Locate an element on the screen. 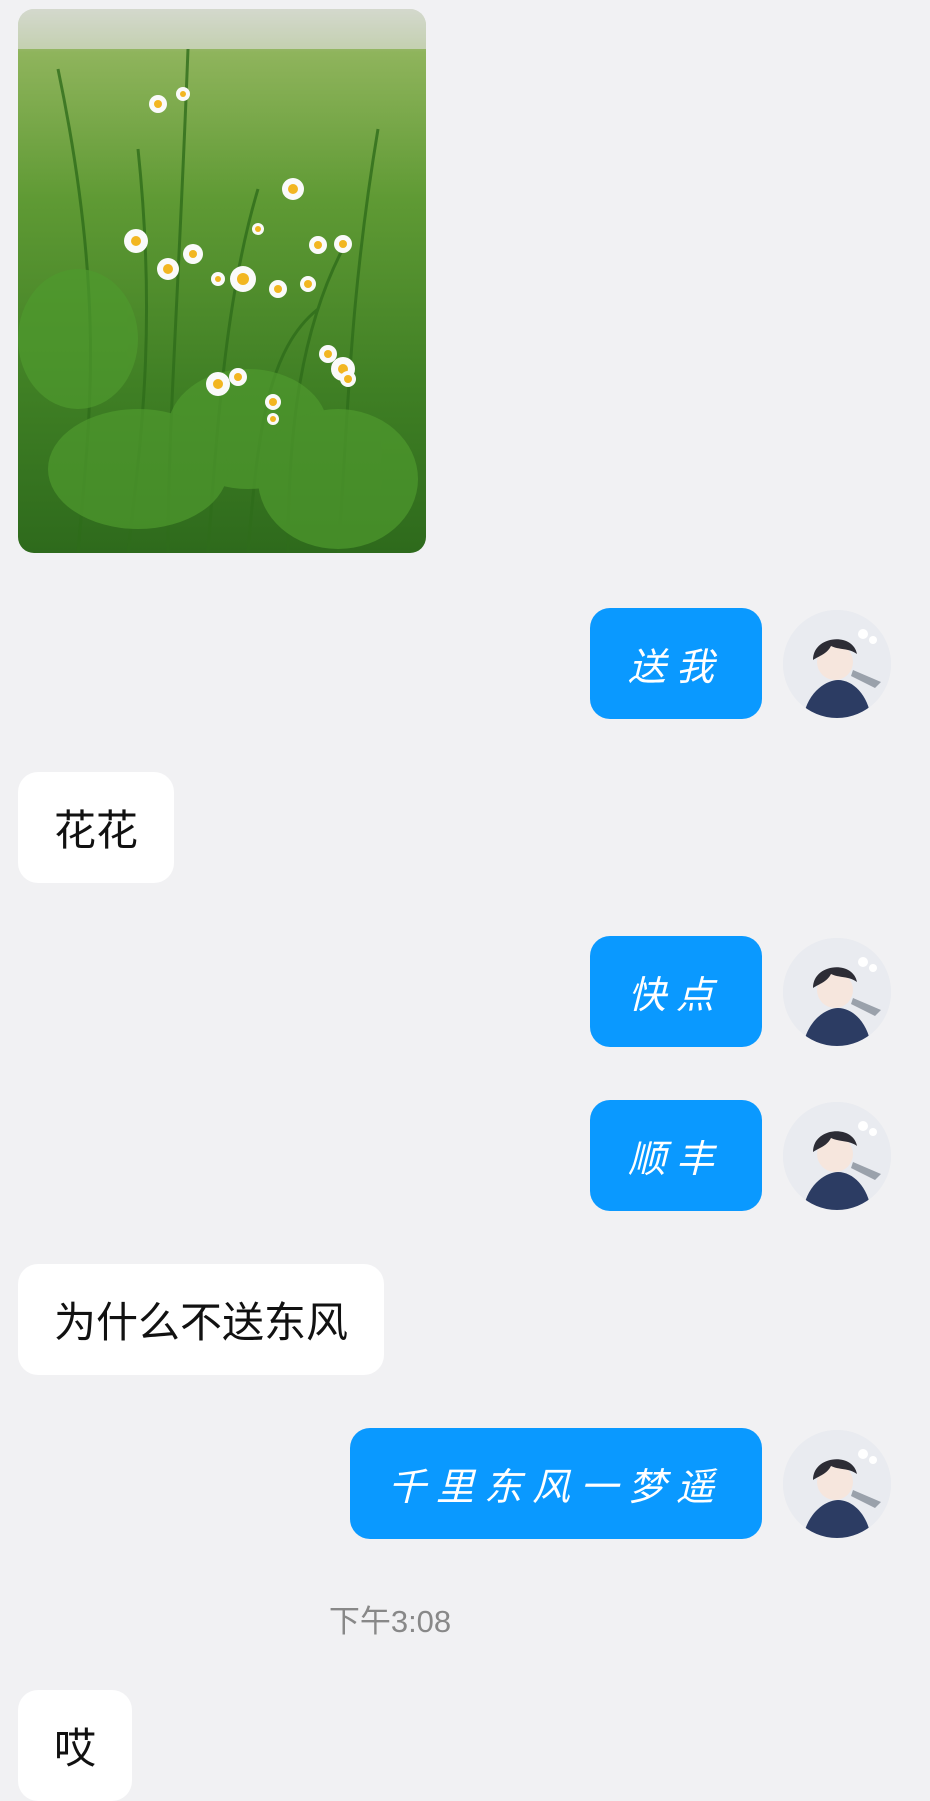 The image size is (930, 1801). incoming-message: 哎 is located at coordinates (75, 1745).